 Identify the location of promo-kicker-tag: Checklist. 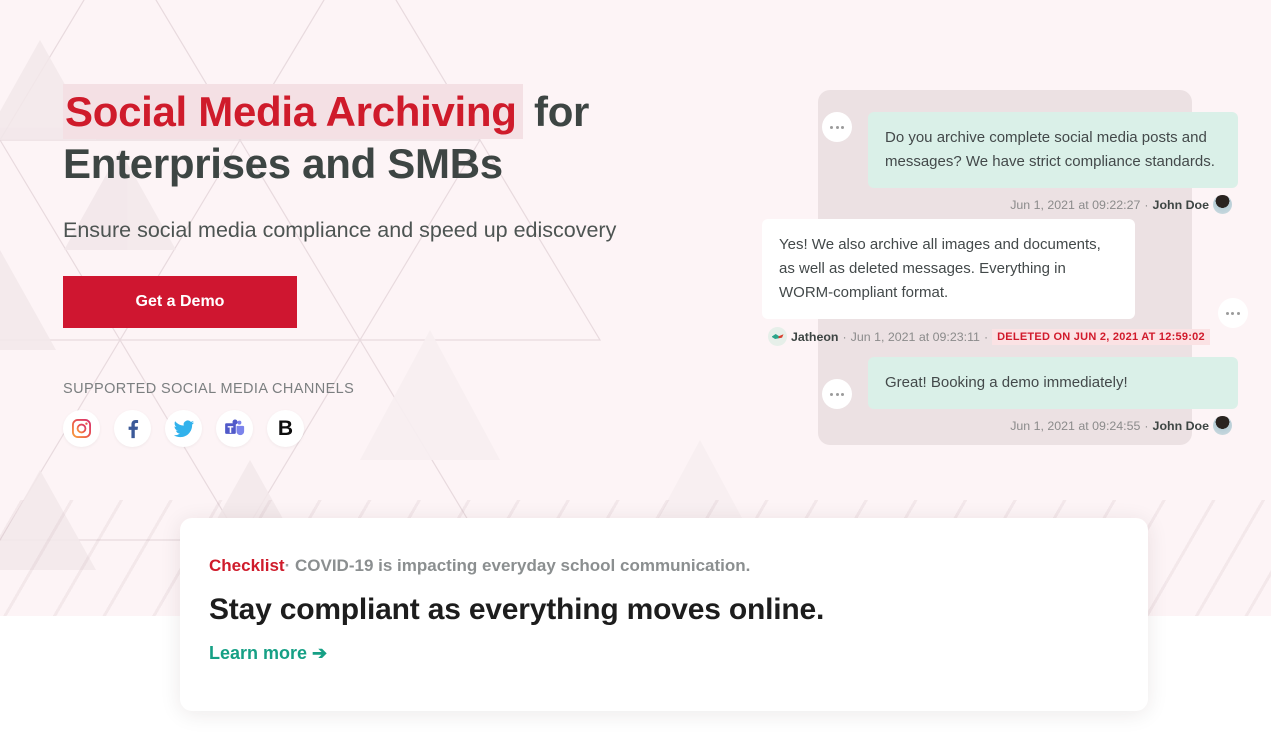
(247, 565).